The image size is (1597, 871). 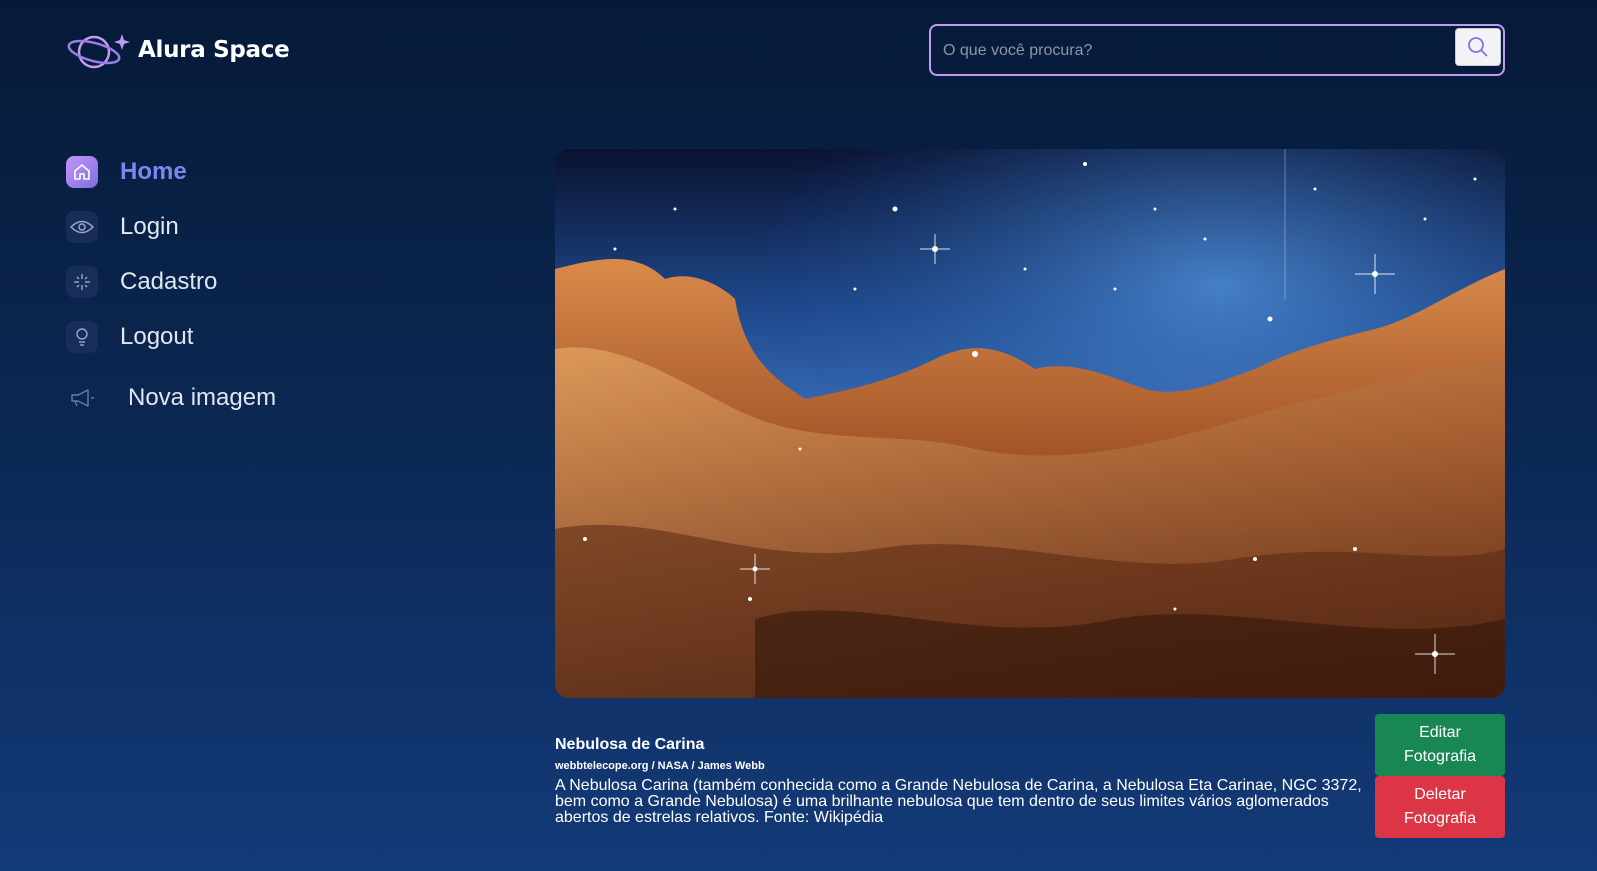 I want to click on sidebar-nav: Home Login Cadastro Logout Nova imagem, so click(x=171, y=284).